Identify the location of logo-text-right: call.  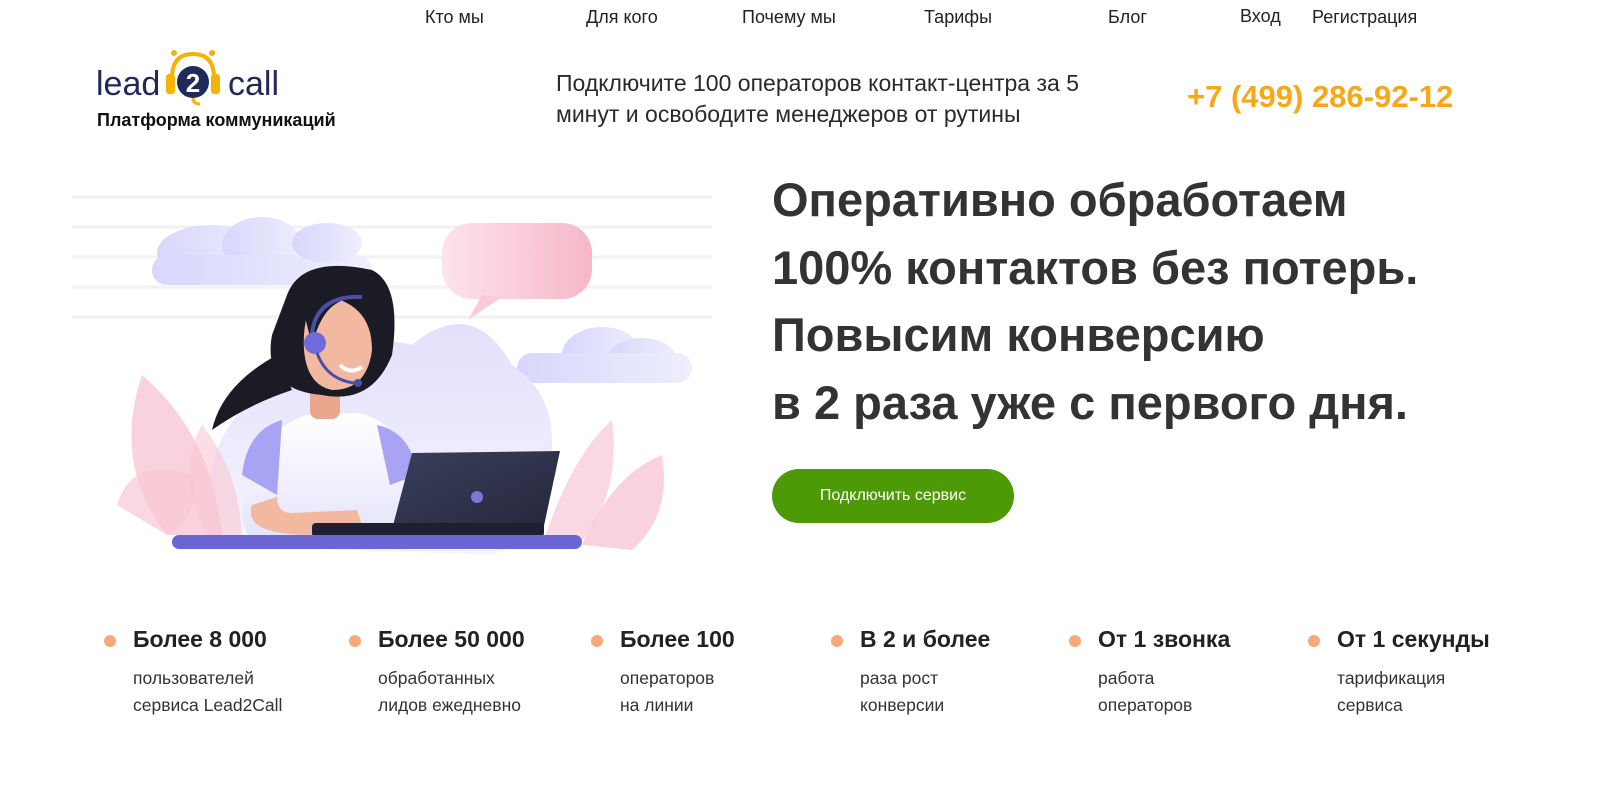
(253, 84).